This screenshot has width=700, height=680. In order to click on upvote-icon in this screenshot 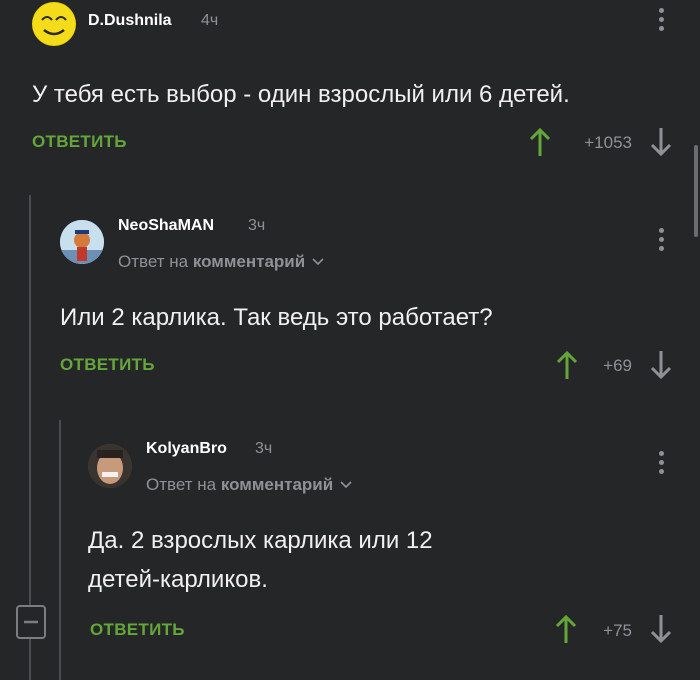, I will do `click(540, 142)`.